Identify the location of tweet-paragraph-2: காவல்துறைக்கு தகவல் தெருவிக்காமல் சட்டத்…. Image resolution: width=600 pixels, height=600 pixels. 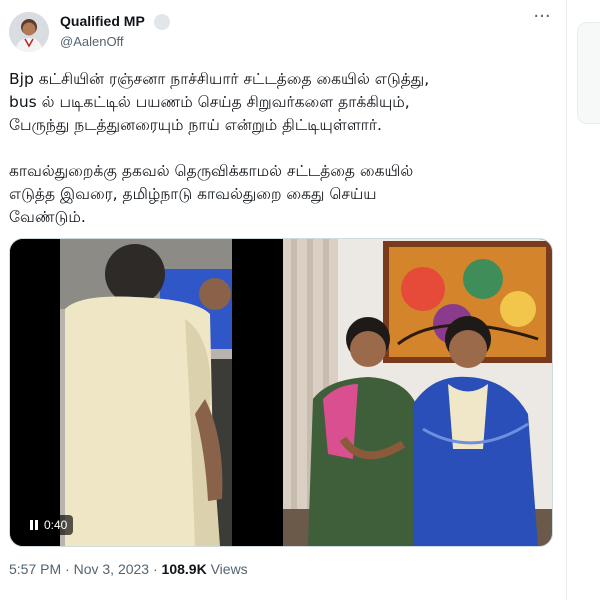
(211, 194).